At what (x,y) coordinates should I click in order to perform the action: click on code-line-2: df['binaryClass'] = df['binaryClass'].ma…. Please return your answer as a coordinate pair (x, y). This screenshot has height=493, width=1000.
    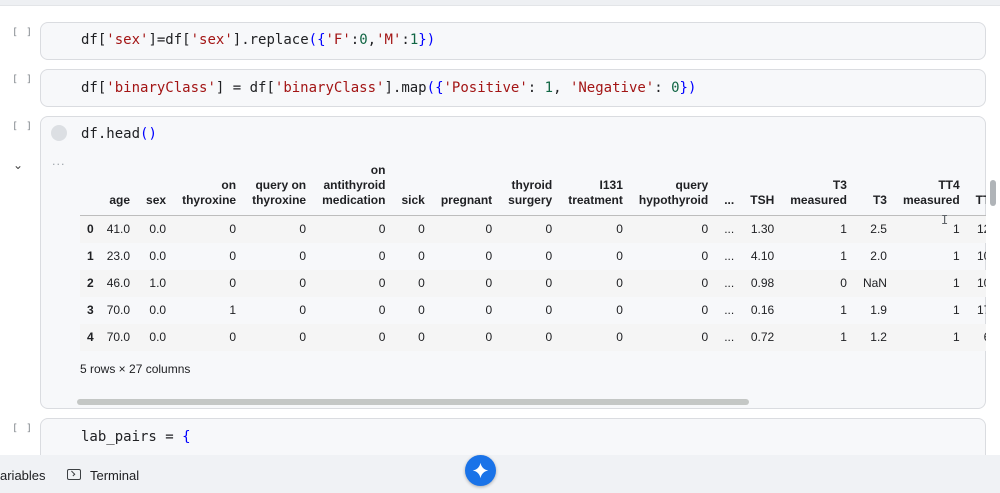
    Looking at the image, I should click on (388, 88).